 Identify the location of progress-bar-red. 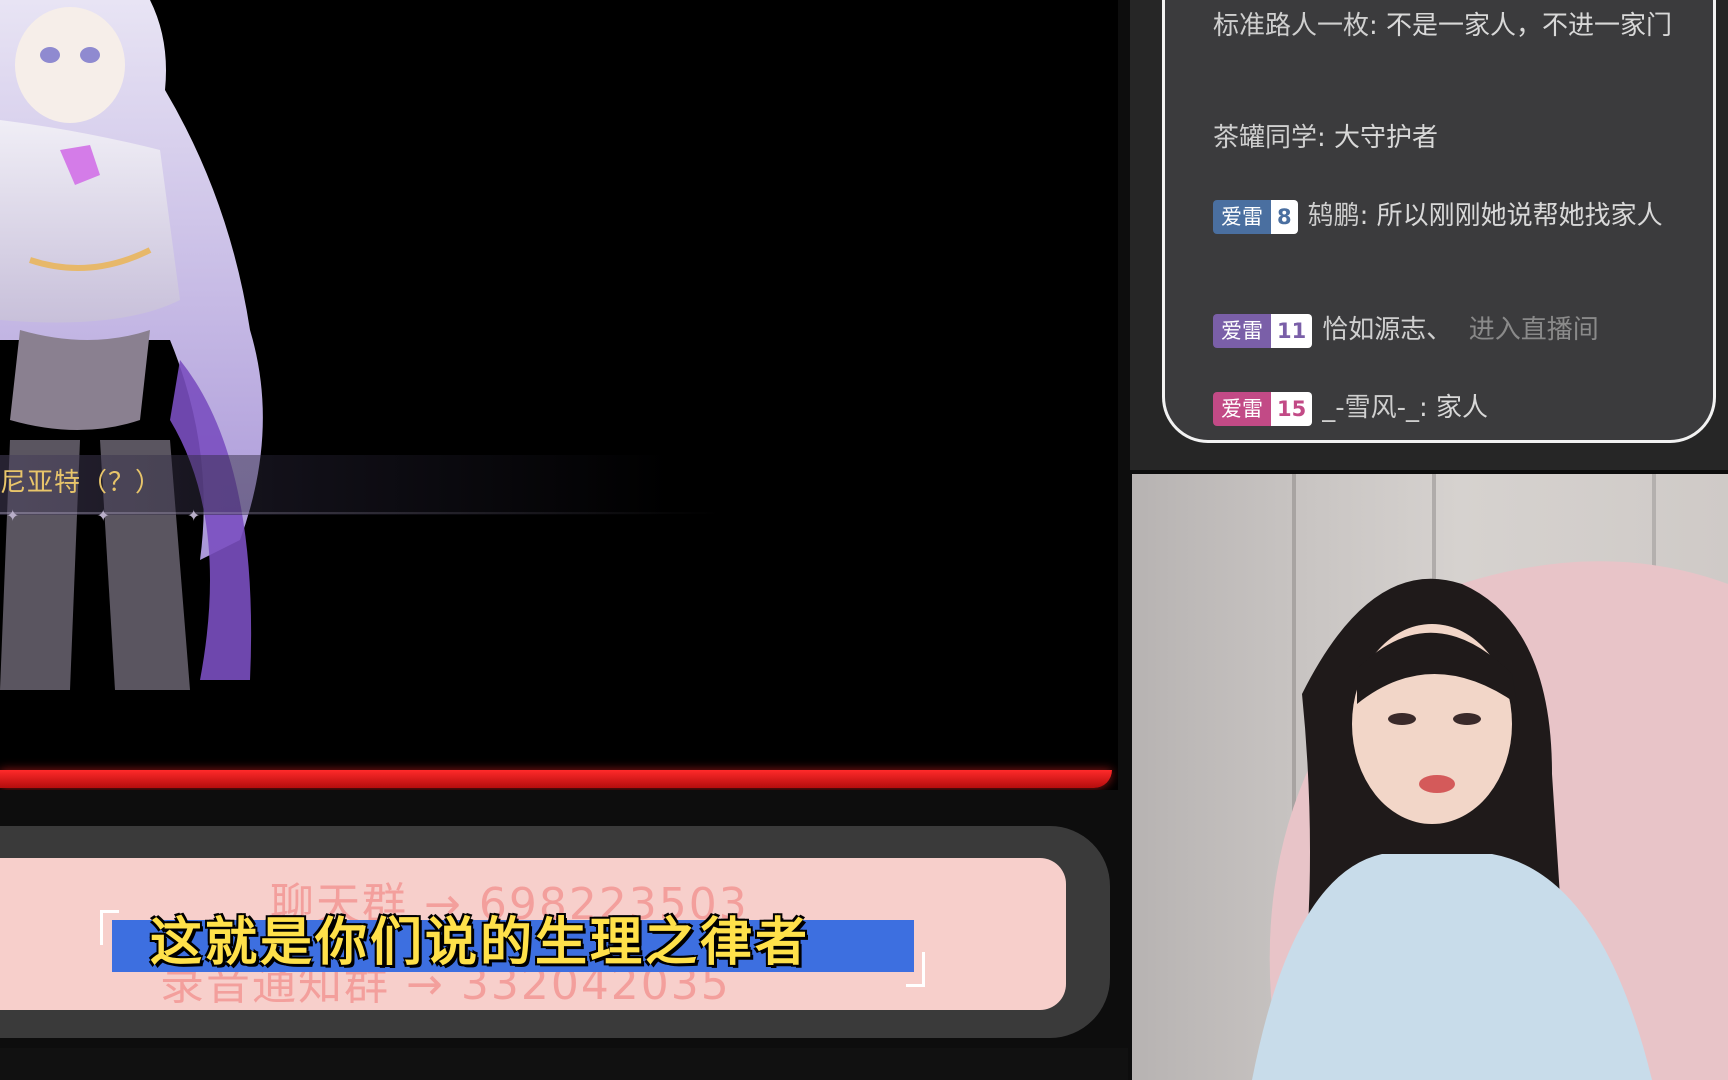
(556, 779).